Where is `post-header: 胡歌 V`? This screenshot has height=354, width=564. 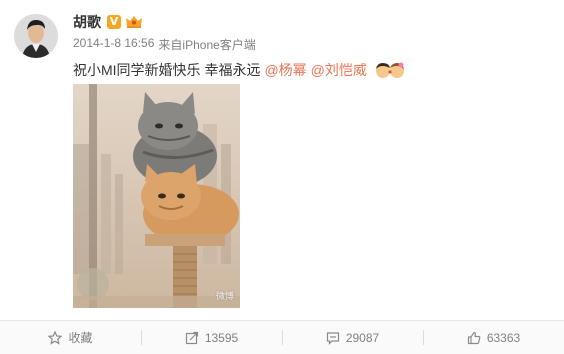 post-header: 胡歌 V is located at coordinates (108, 22).